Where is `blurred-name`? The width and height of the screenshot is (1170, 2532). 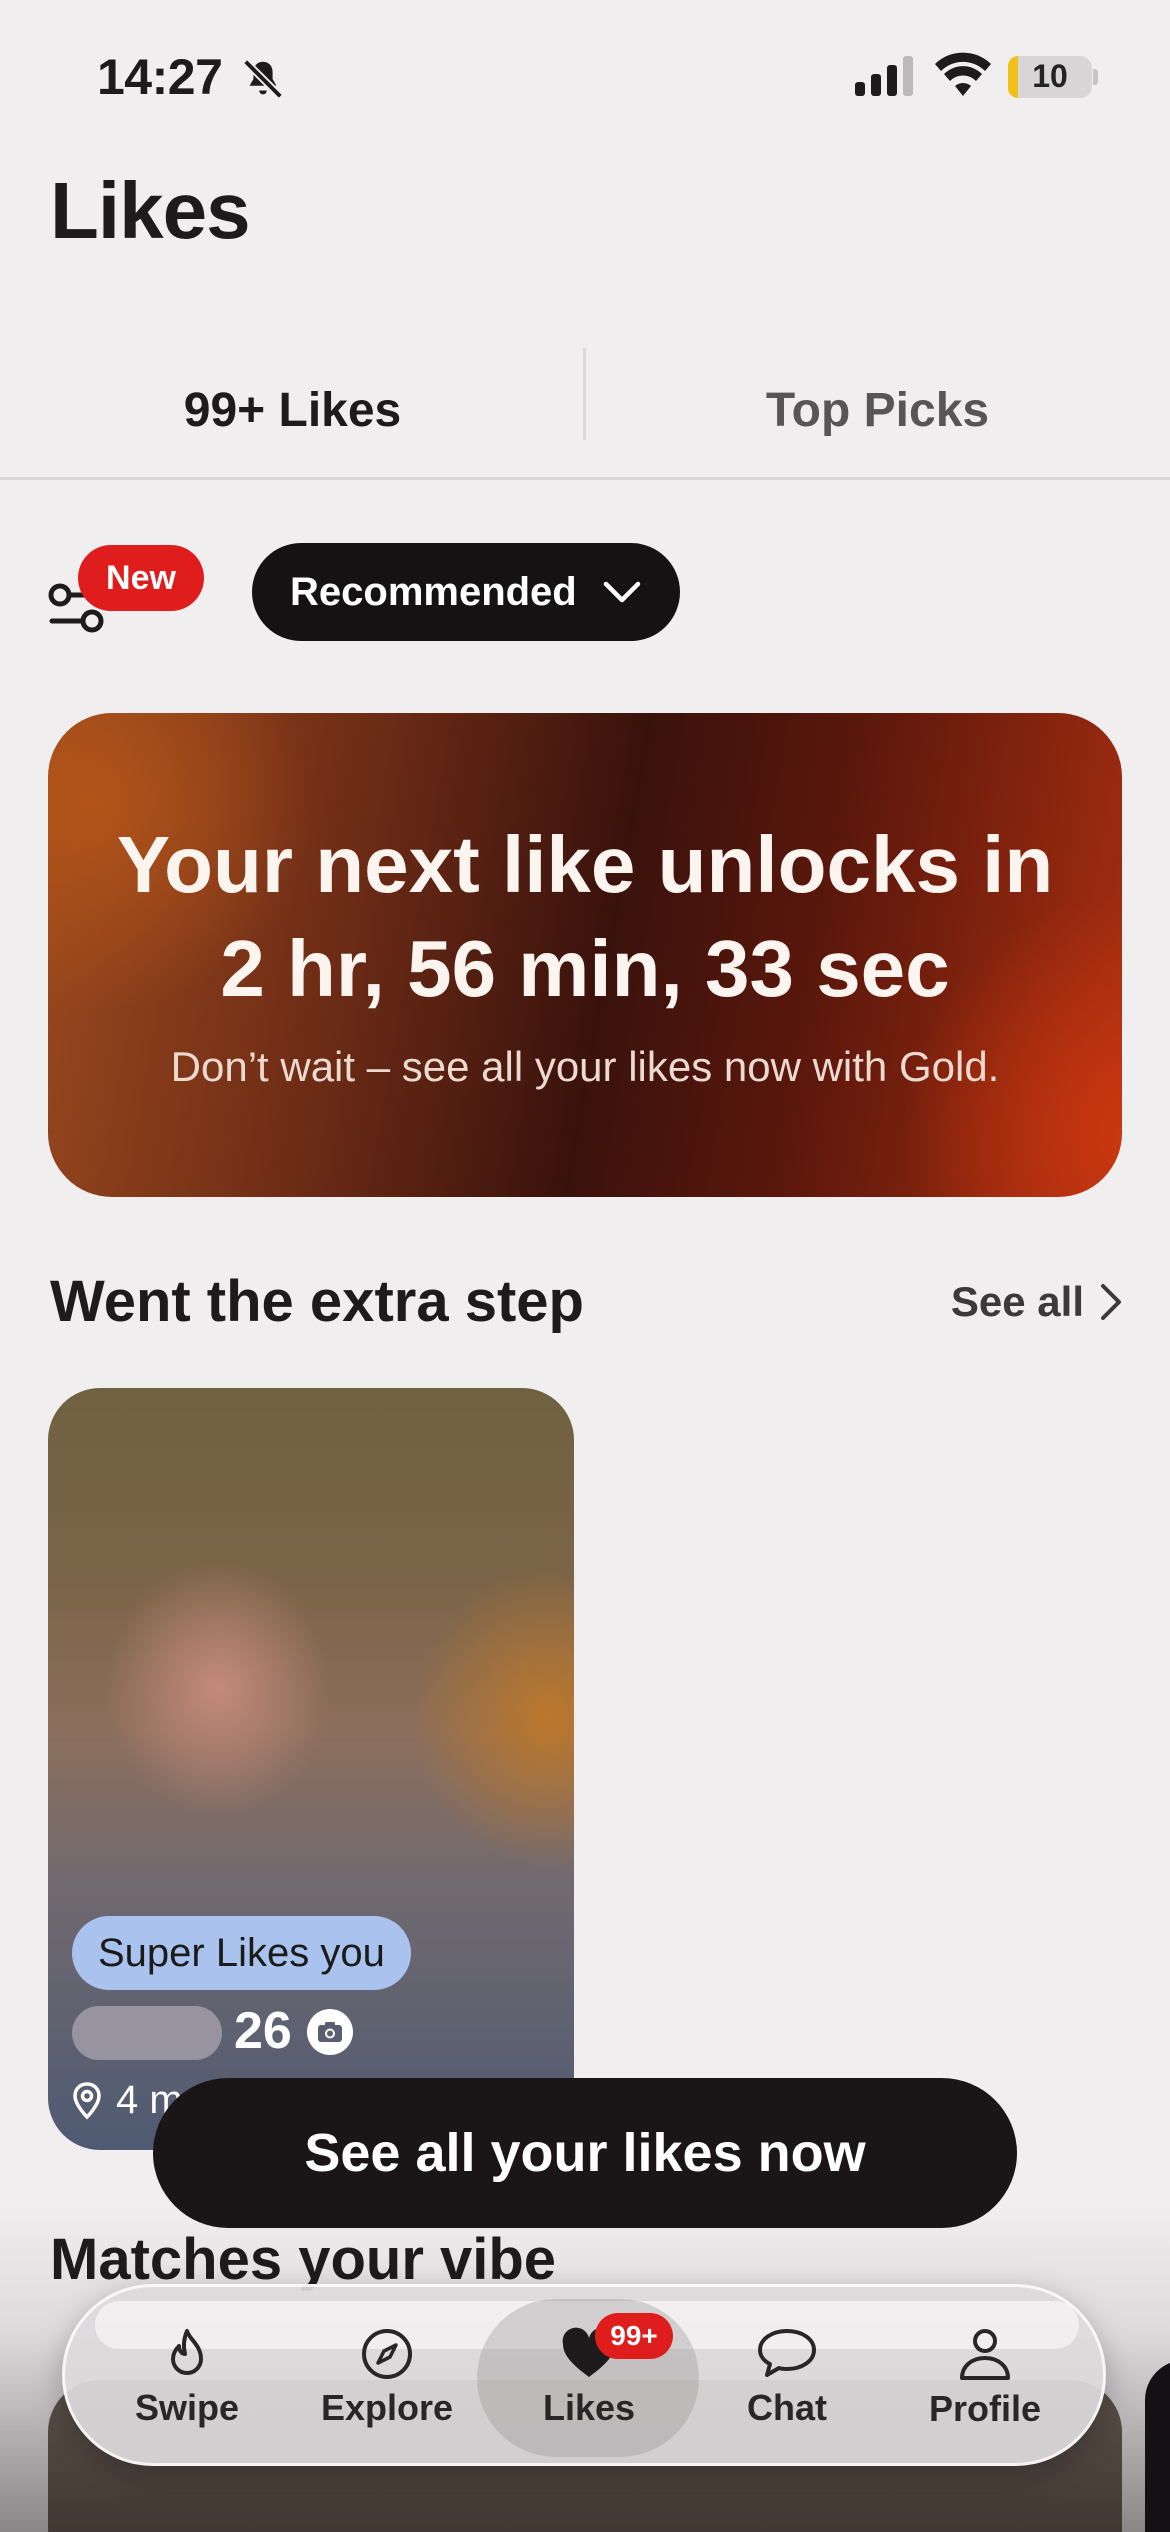 blurred-name is located at coordinates (147, 2033).